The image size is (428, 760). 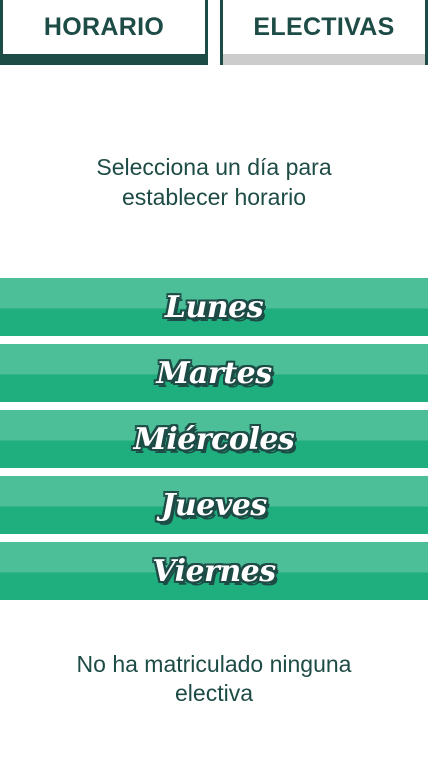 I want to click on tab-horario-active-indicator, so click(x=104, y=59).